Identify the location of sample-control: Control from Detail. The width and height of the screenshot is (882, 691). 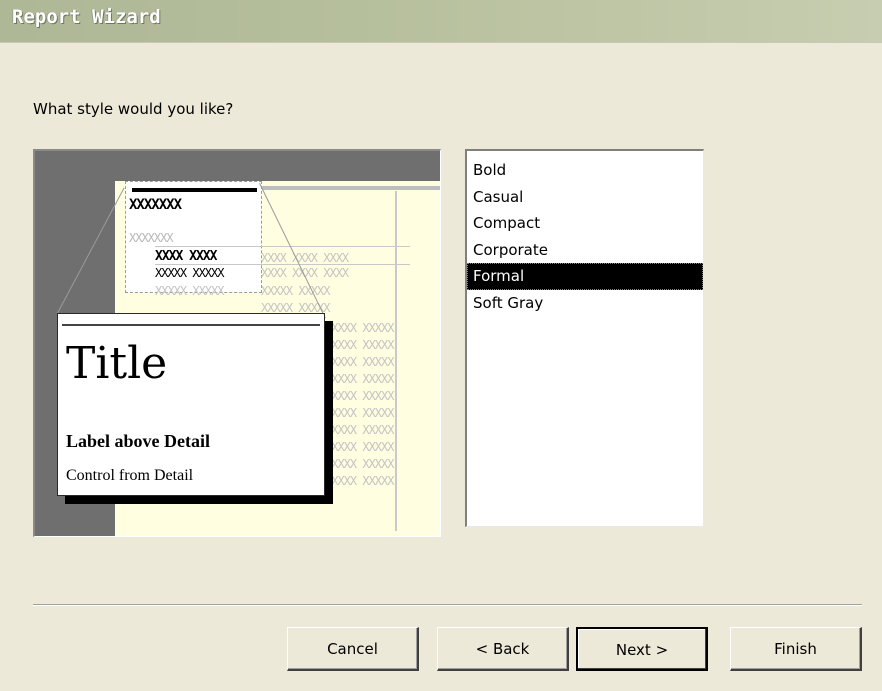
(130, 475).